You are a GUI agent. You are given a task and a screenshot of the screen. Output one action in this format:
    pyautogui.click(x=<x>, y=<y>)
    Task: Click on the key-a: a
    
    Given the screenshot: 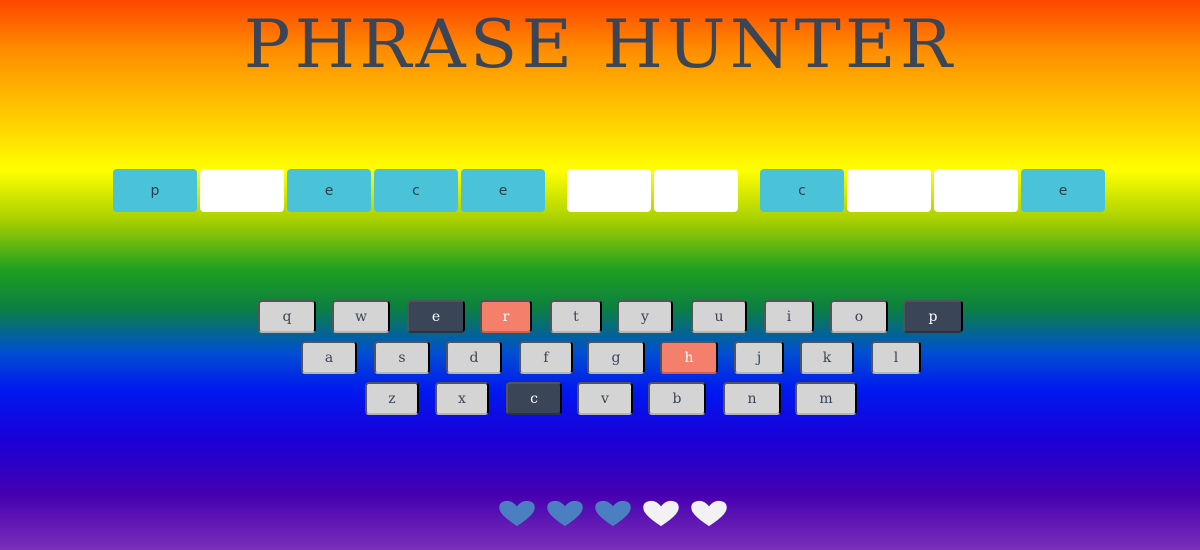 What is the action you would take?
    pyautogui.click(x=329, y=357)
    